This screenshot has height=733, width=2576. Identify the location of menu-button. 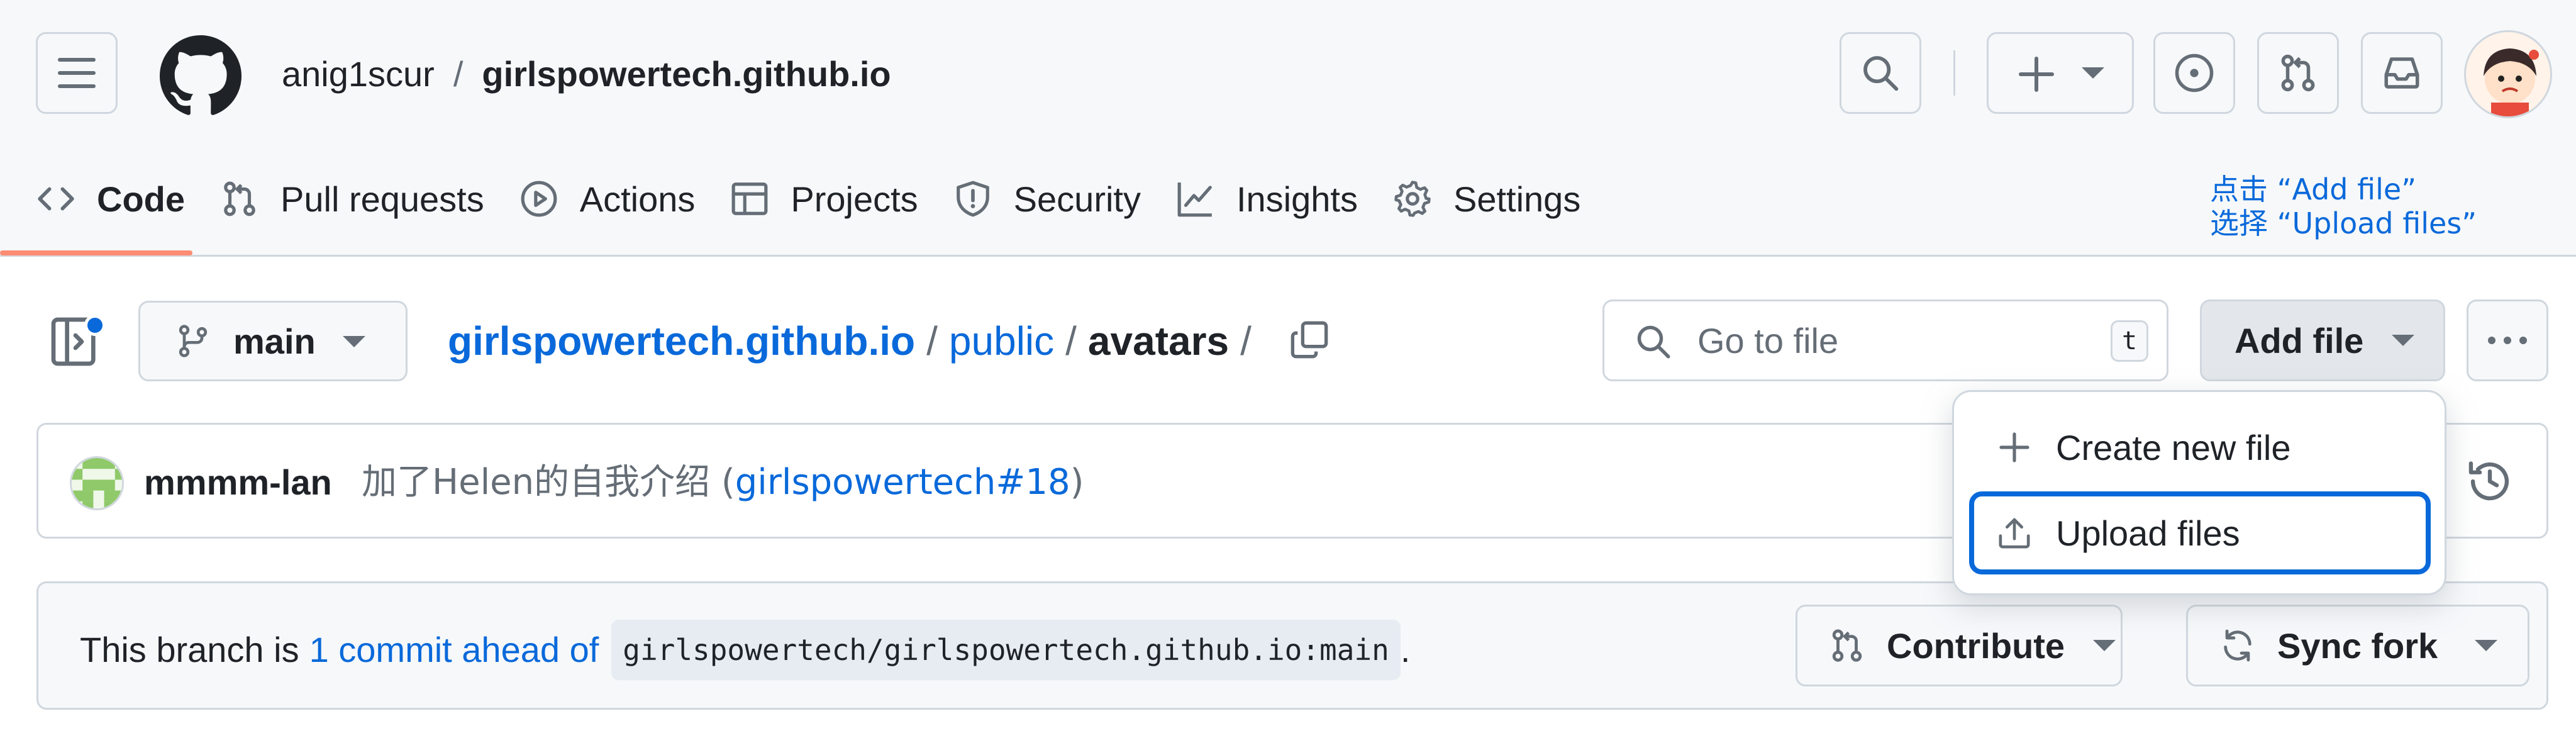
(77, 73).